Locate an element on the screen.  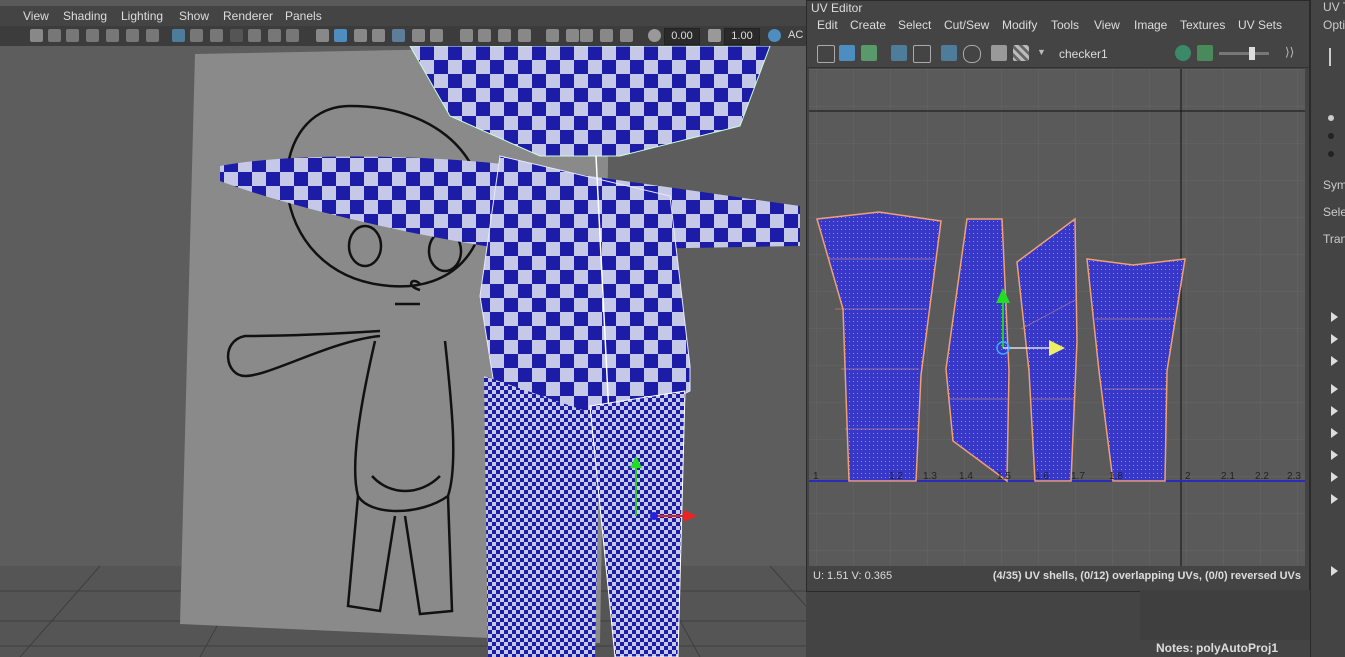
resolution-gate-icon is located at coordinates (216, 35).